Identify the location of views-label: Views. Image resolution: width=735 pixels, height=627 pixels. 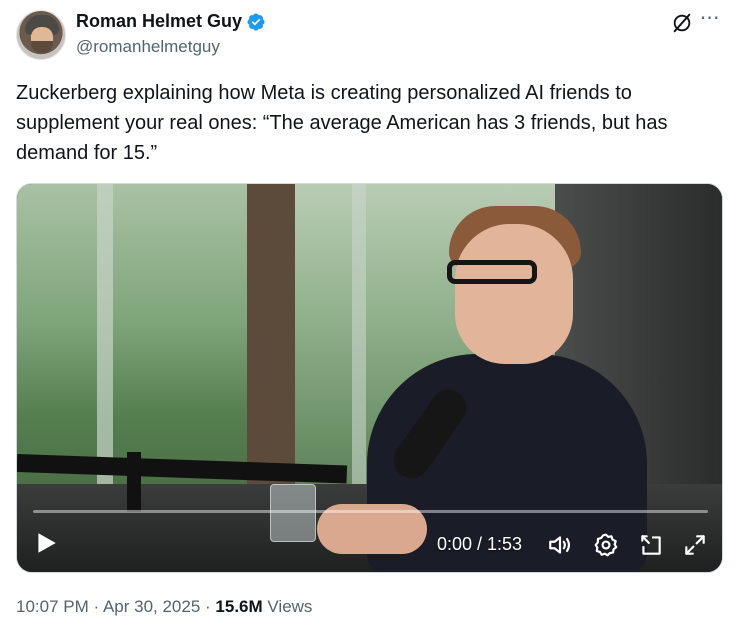
(287, 606).